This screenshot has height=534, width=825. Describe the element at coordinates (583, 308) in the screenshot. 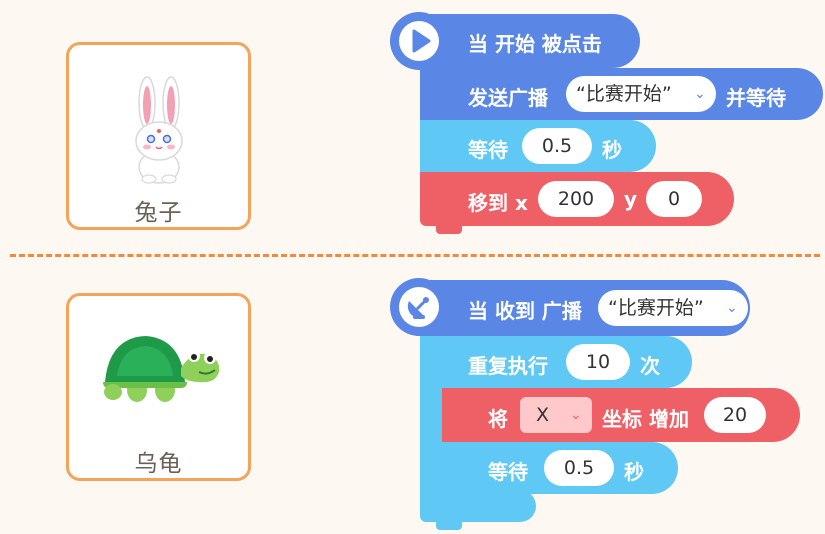

I see `event-hat-when-receive-broadcast: 当 收到 广播 “比赛开始” ⌄` at that location.